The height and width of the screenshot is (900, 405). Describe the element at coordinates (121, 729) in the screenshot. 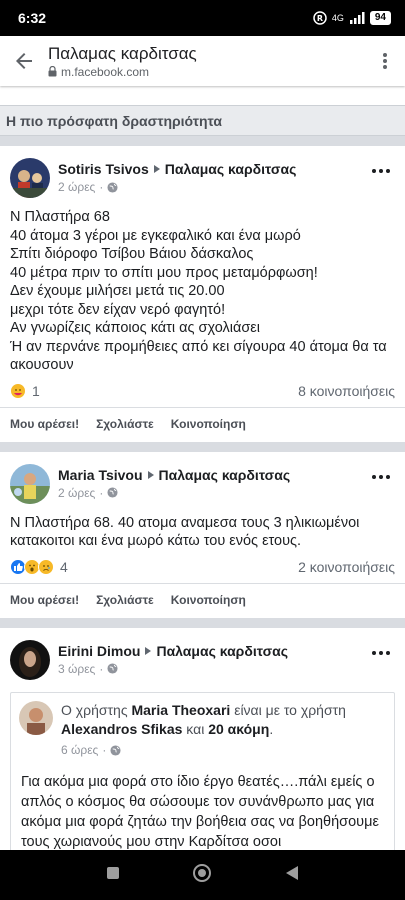

I see `tagged-user-name: Alexandros Sfikas` at that location.